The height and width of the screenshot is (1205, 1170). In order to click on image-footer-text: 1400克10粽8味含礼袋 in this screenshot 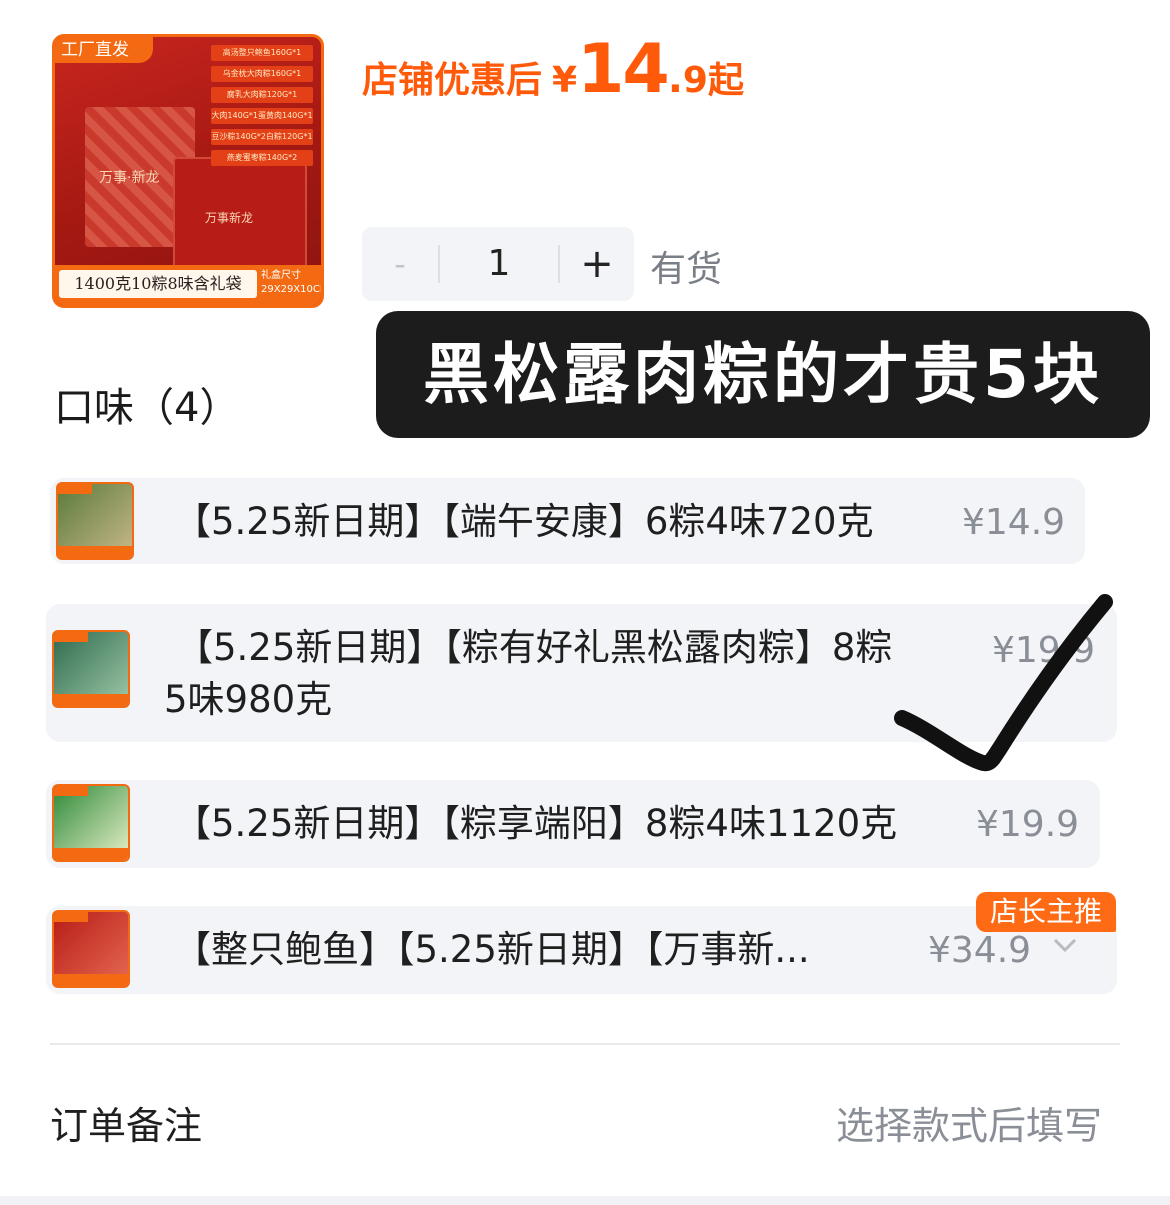, I will do `click(158, 284)`.